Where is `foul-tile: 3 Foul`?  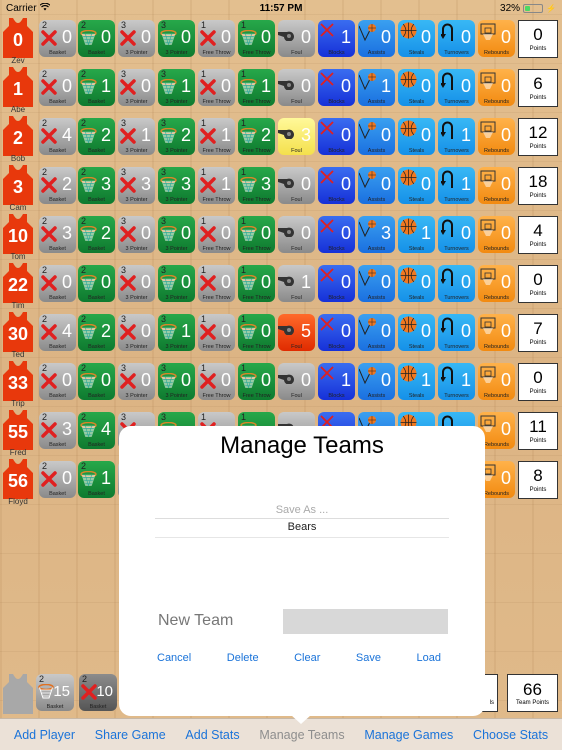
foul-tile: 3 Foul is located at coordinates (296, 136).